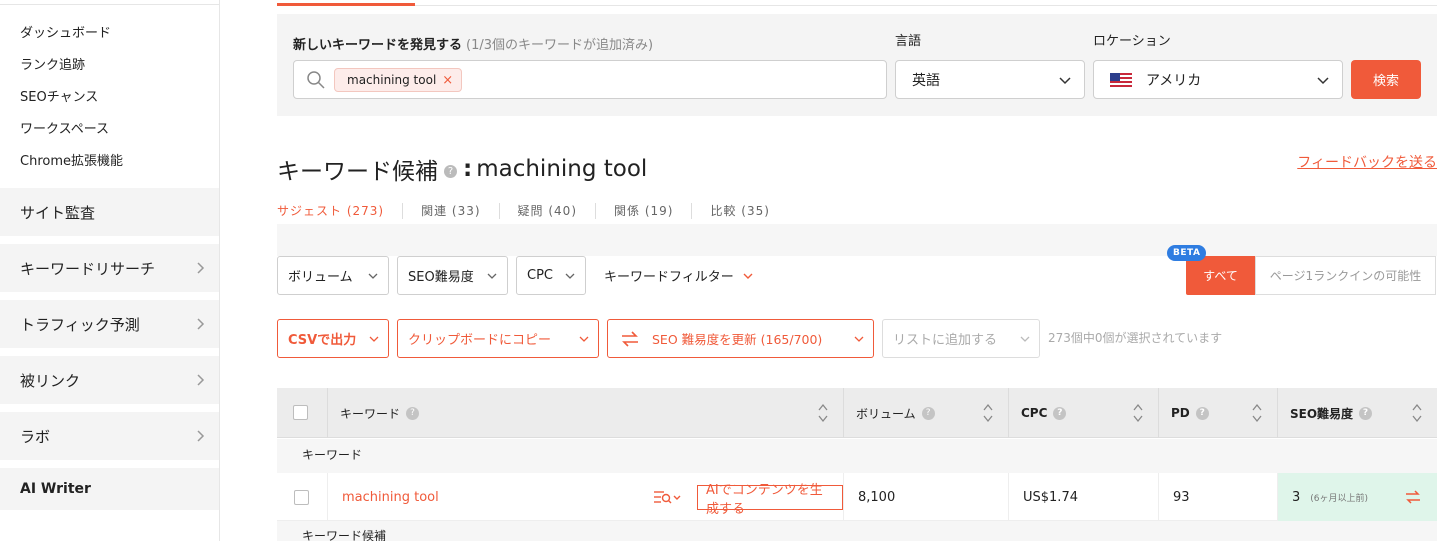  Describe the element at coordinates (378, 45) in the screenshot. I see `search-label-text: 新しいキーワードを発見する` at that location.